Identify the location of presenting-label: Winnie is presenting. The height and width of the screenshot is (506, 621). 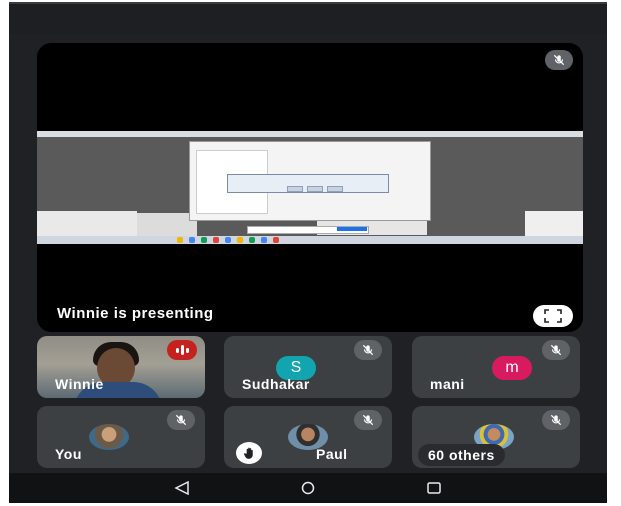
(135, 313).